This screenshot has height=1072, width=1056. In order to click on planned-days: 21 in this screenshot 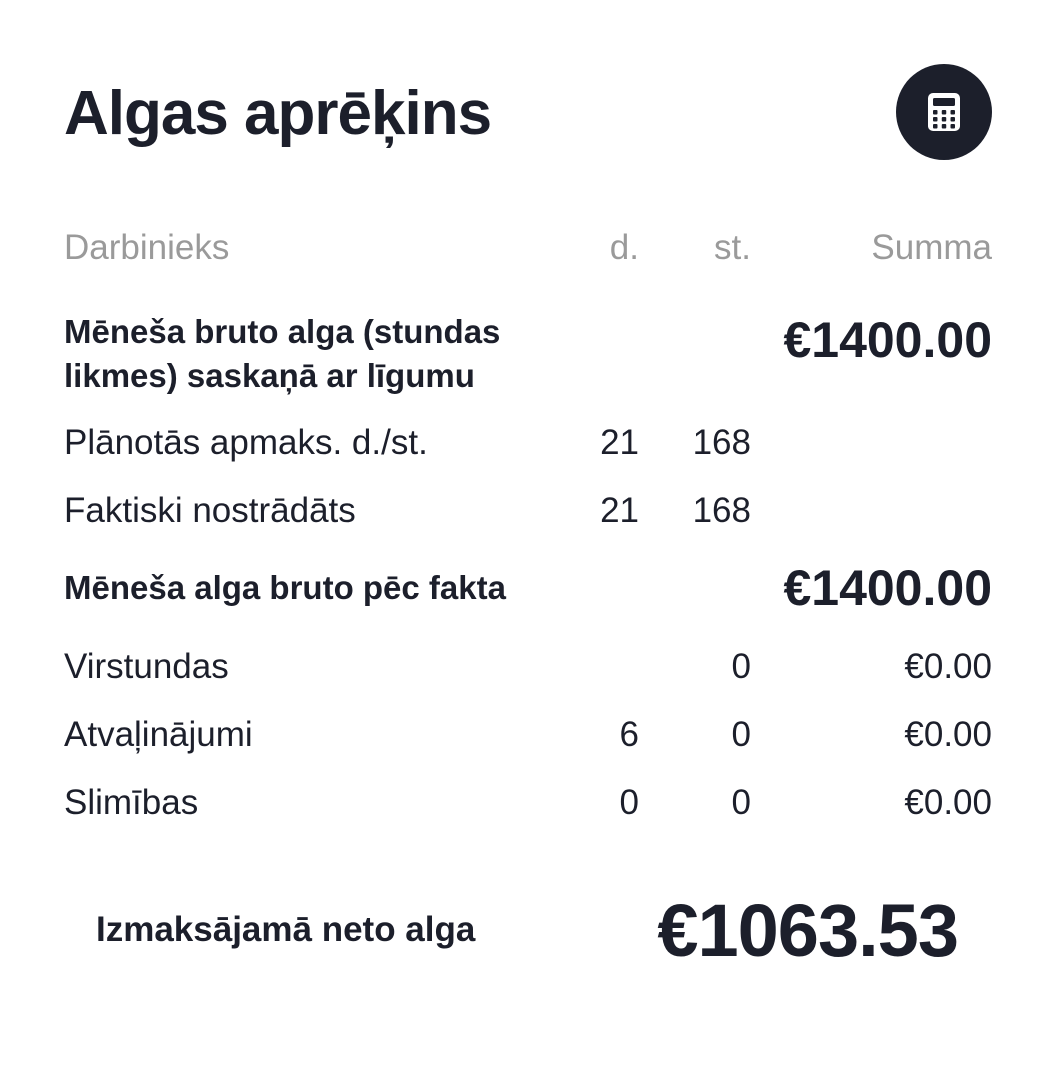, I will do `click(619, 442)`.